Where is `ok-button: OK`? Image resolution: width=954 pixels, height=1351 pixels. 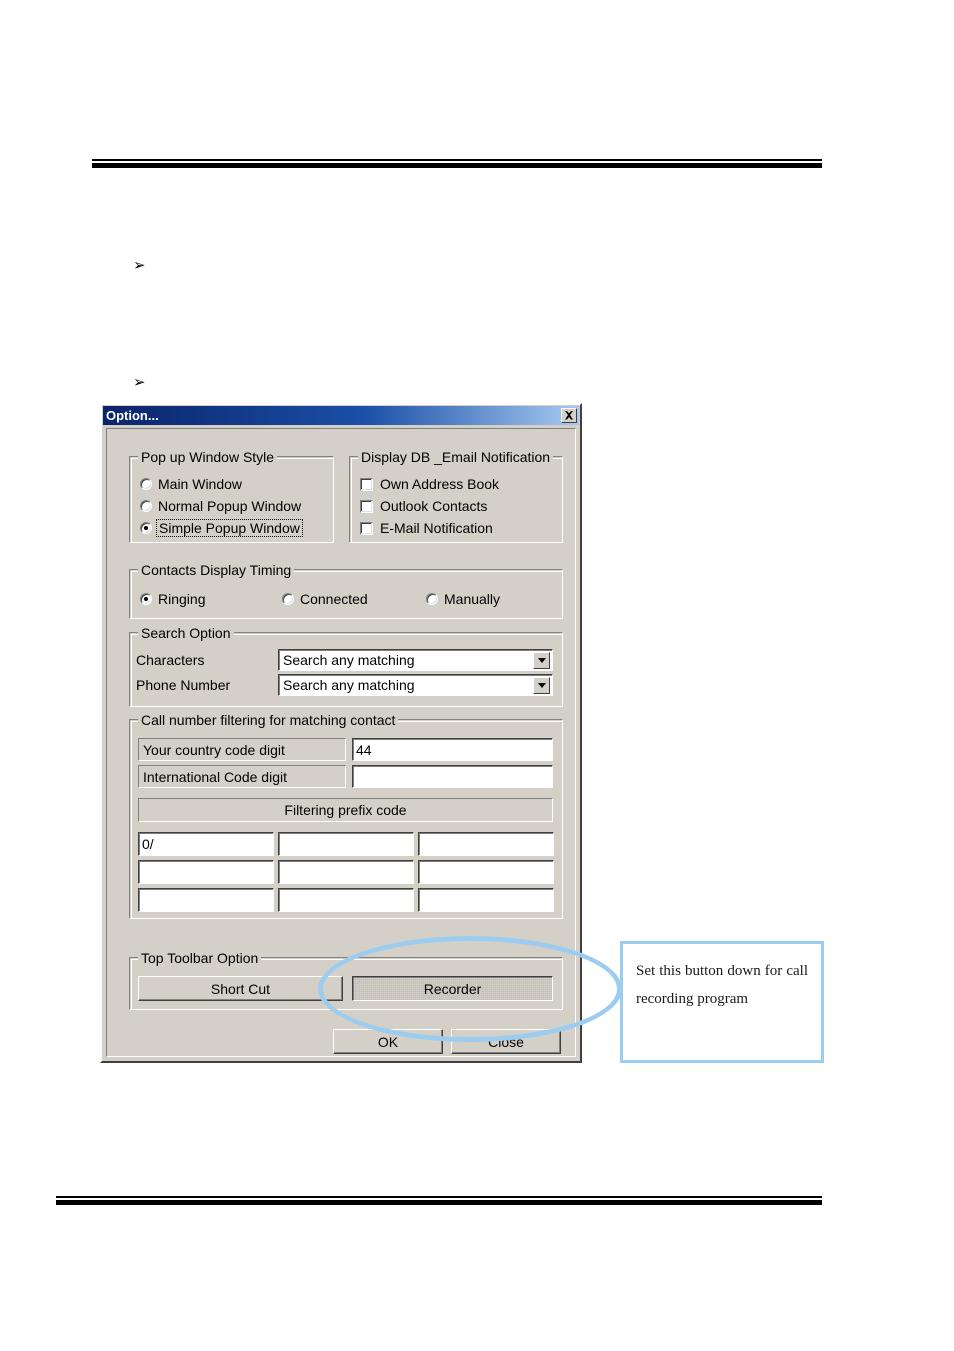 ok-button: OK is located at coordinates (388, 1041).